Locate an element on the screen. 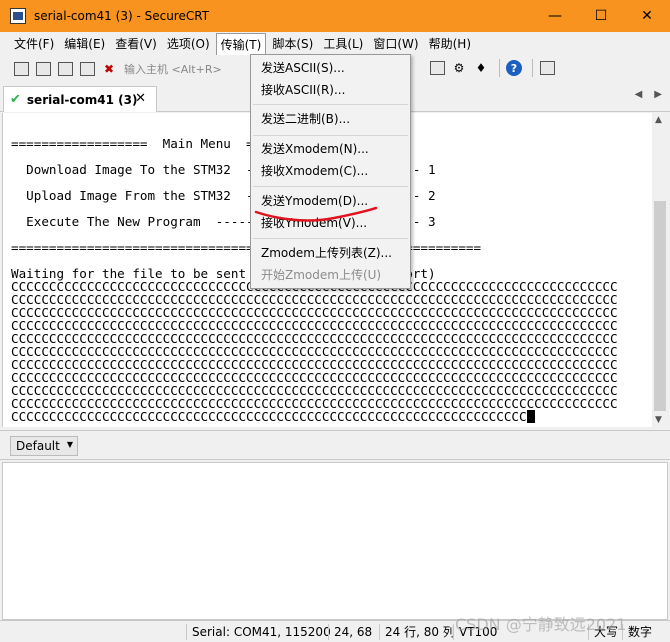 This screenshot has width=670, height=642. status-connection: Serial: COM41, 115200 is located at coordinates (261, 632).